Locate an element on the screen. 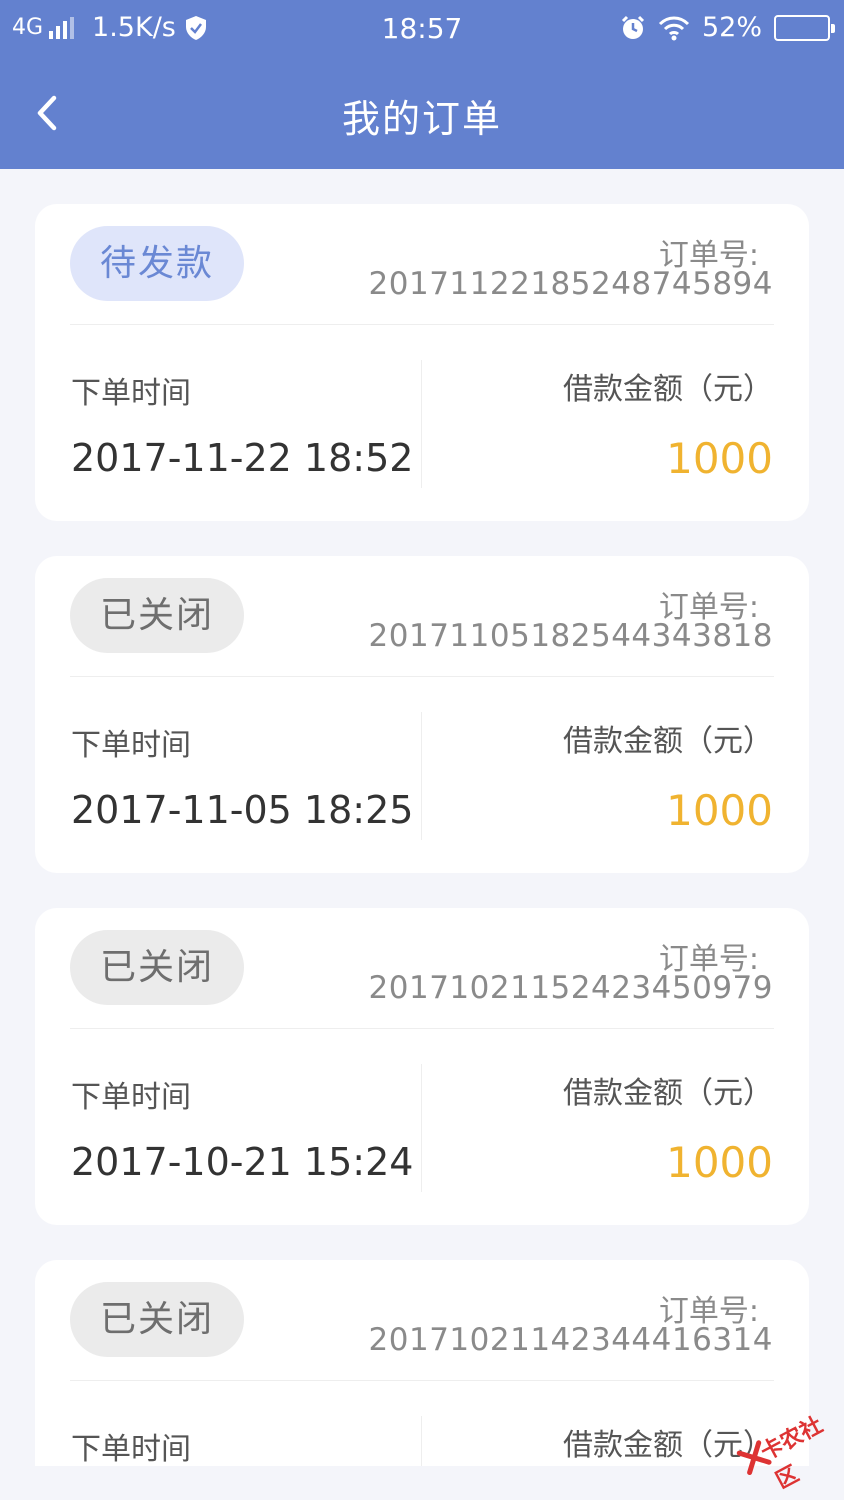  nav-bar: 我的订单 is located at coordinates (422, 114).